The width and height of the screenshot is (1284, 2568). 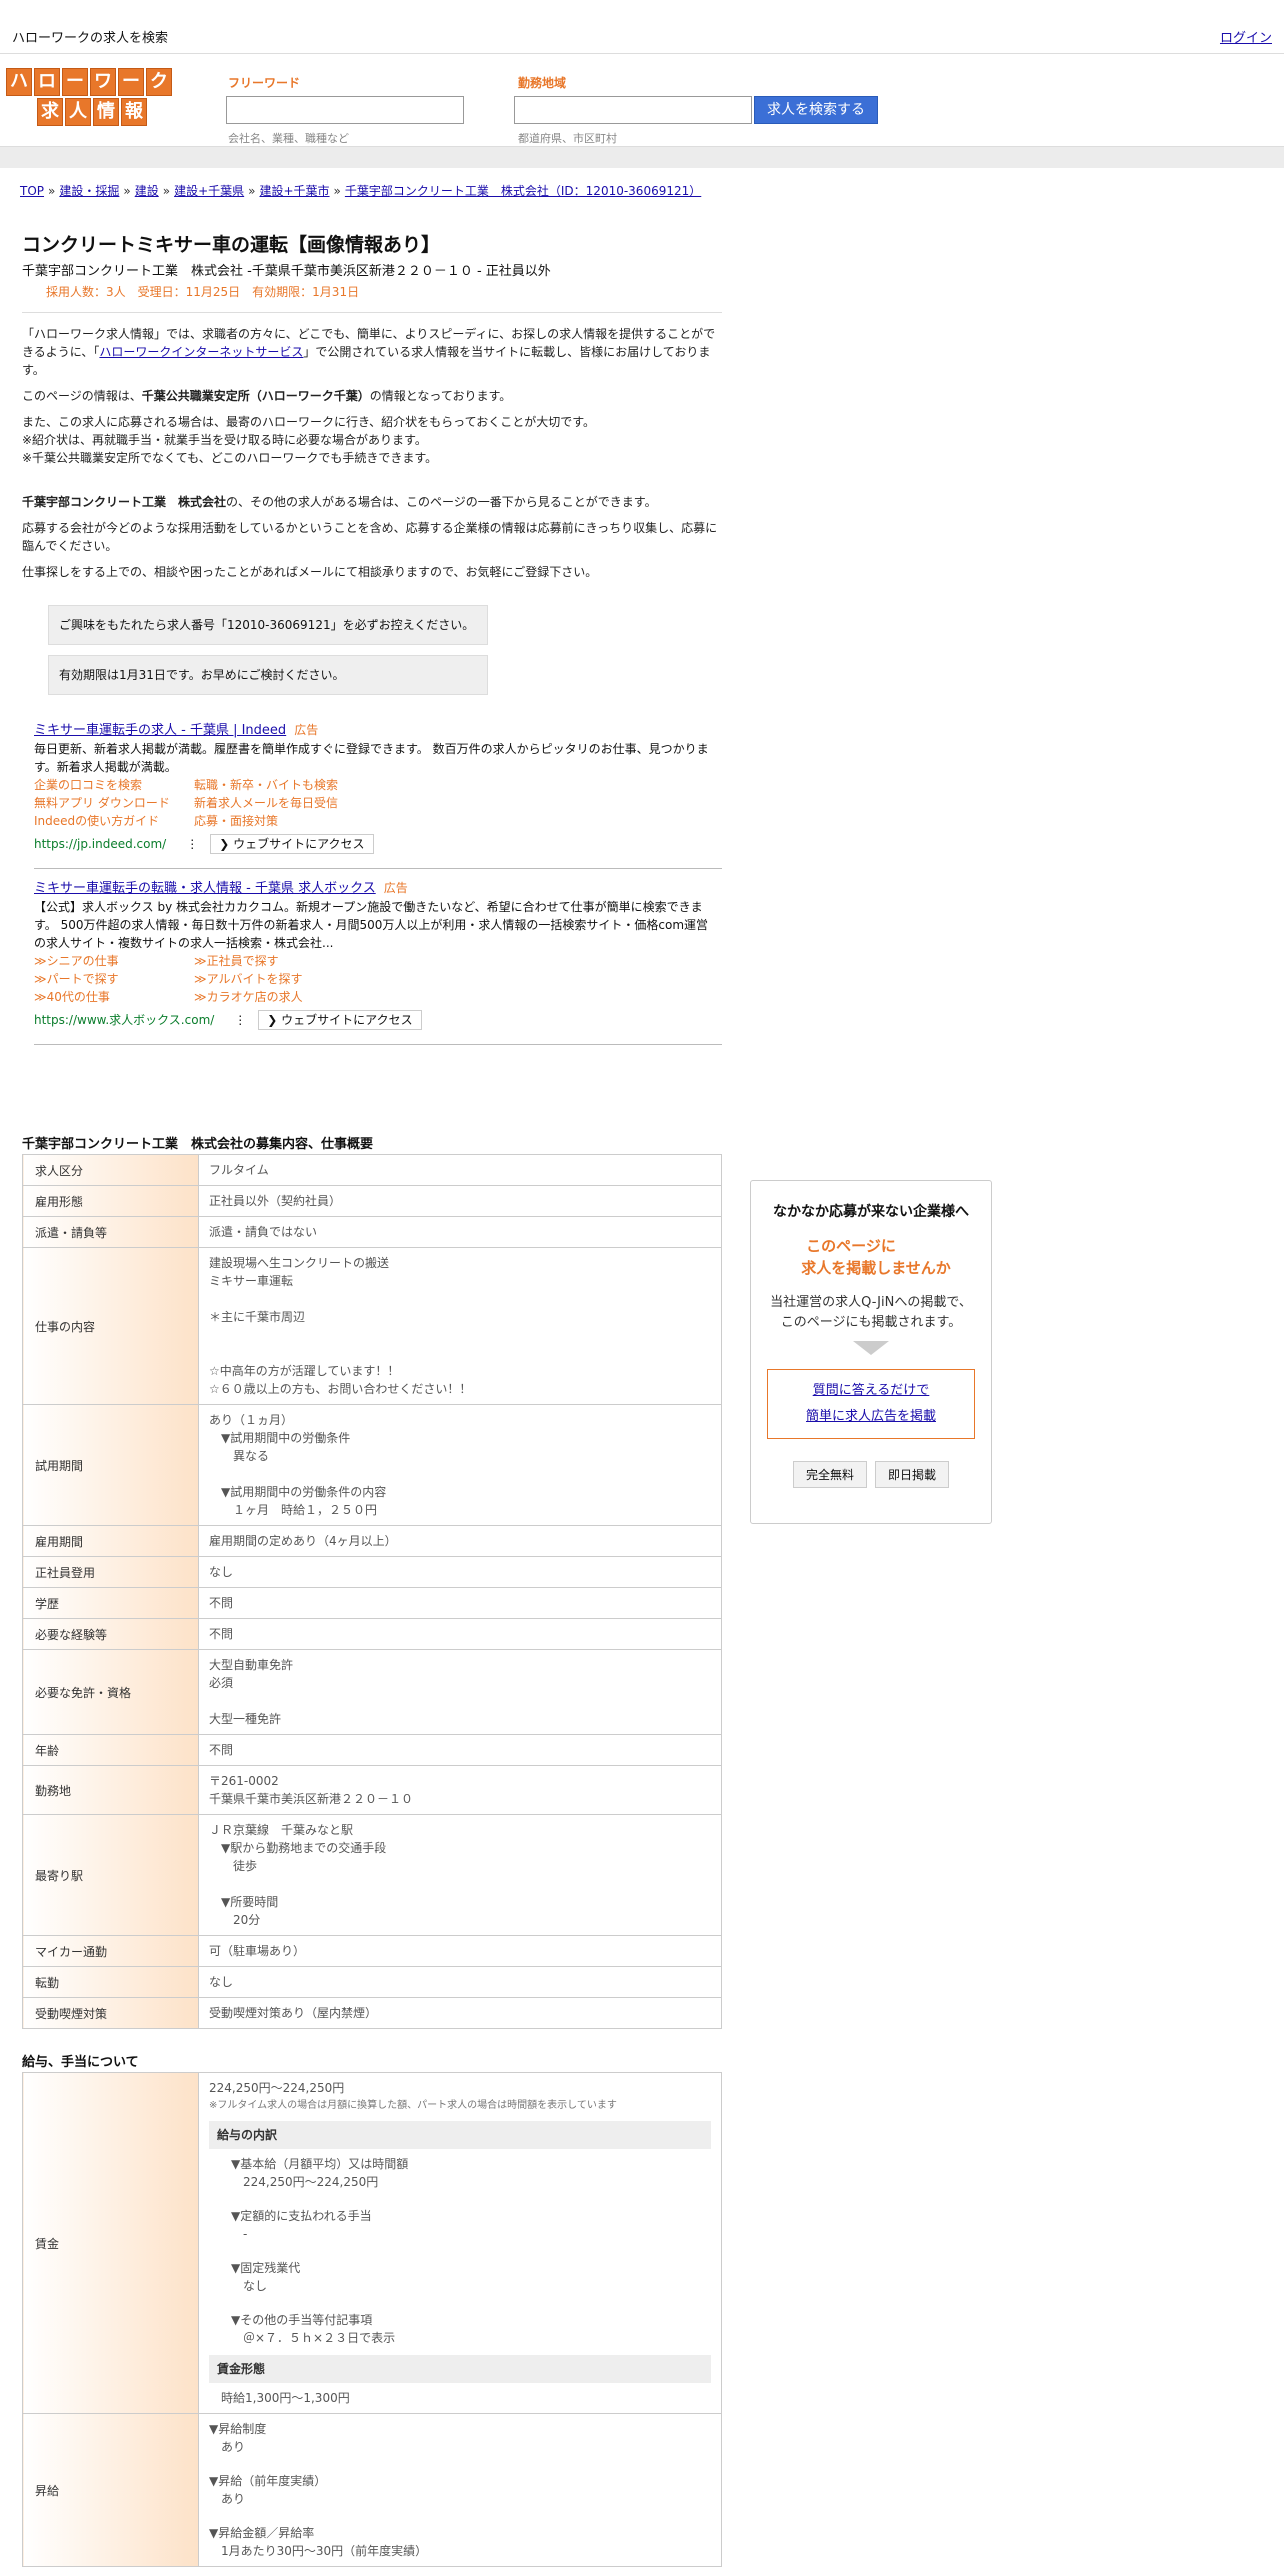 What do you see at coordinates (110, 2013) in the screenshot?
I see `row-key: 受動喫煙対策` at bounding box center [110, 2013].